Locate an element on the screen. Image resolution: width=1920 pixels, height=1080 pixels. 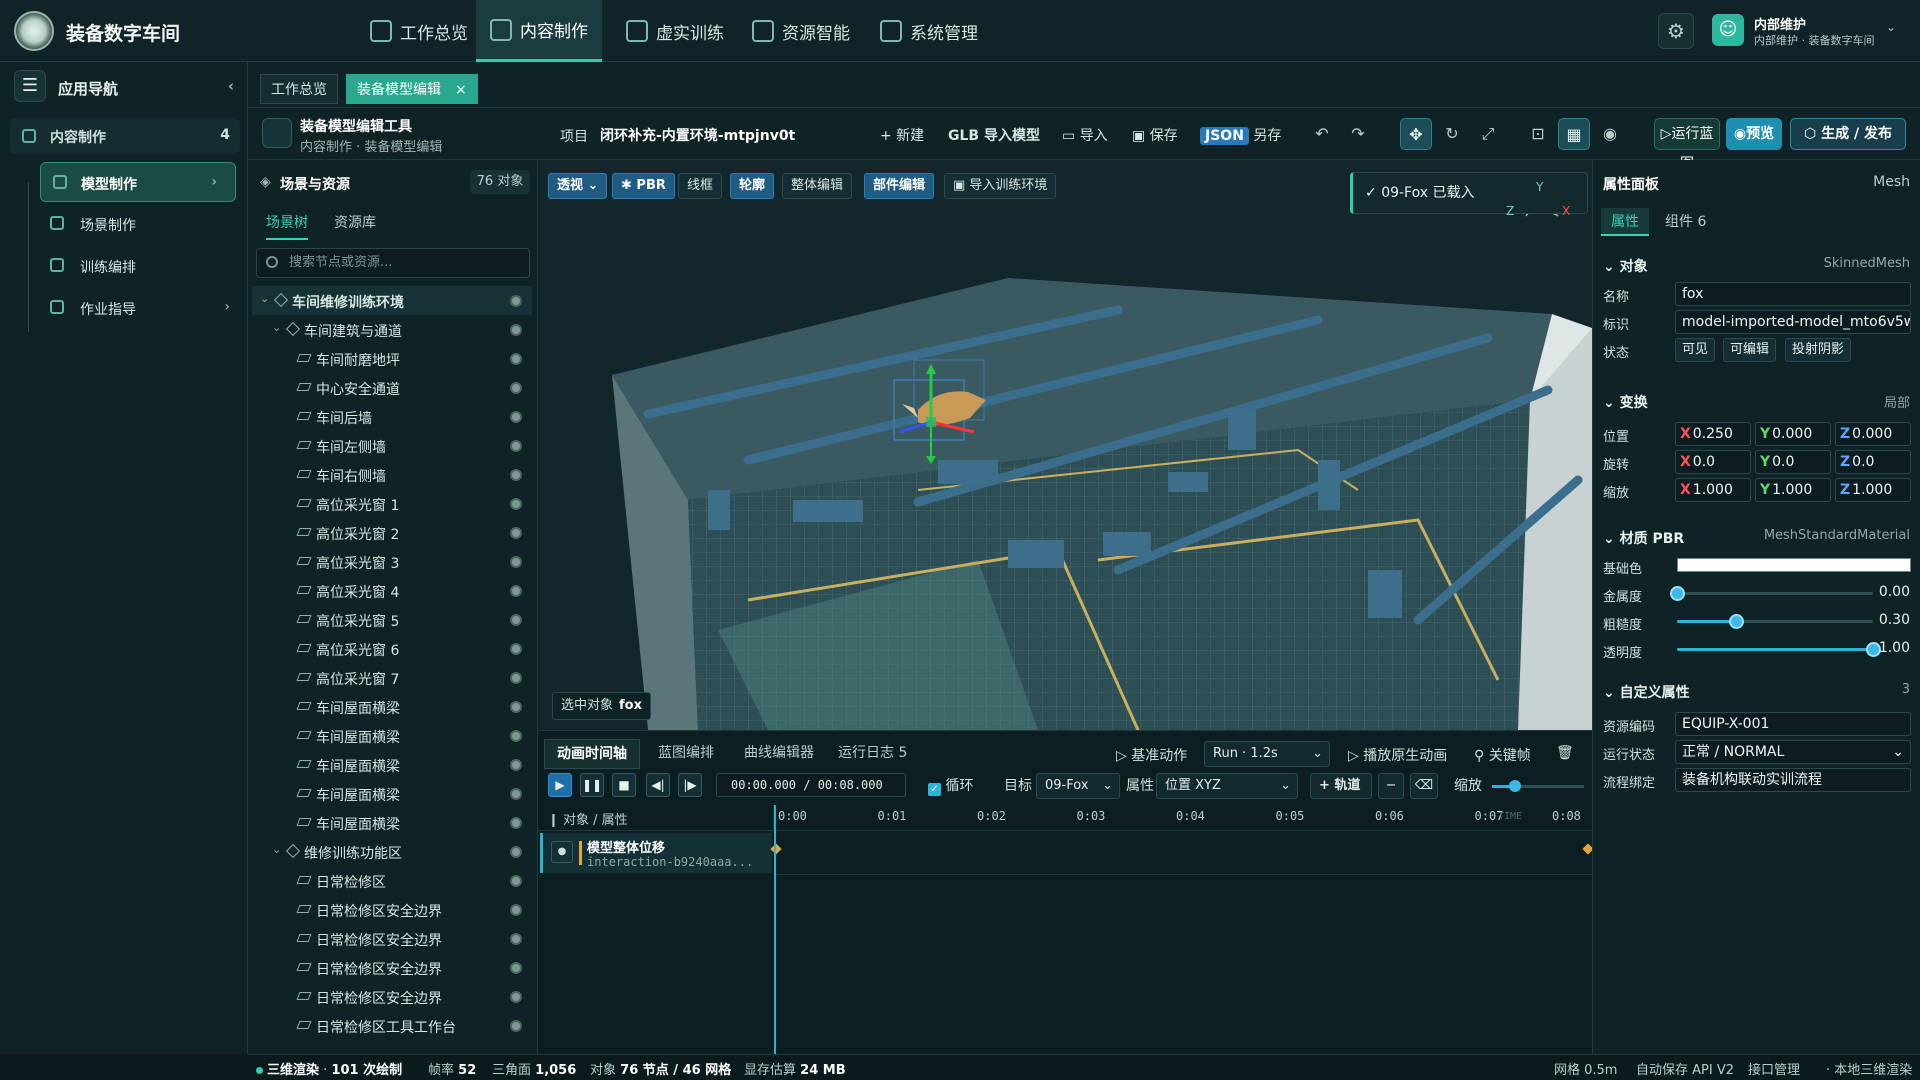
sidebar-item-scene: 场景制作 is located at coordinates (124, 224).